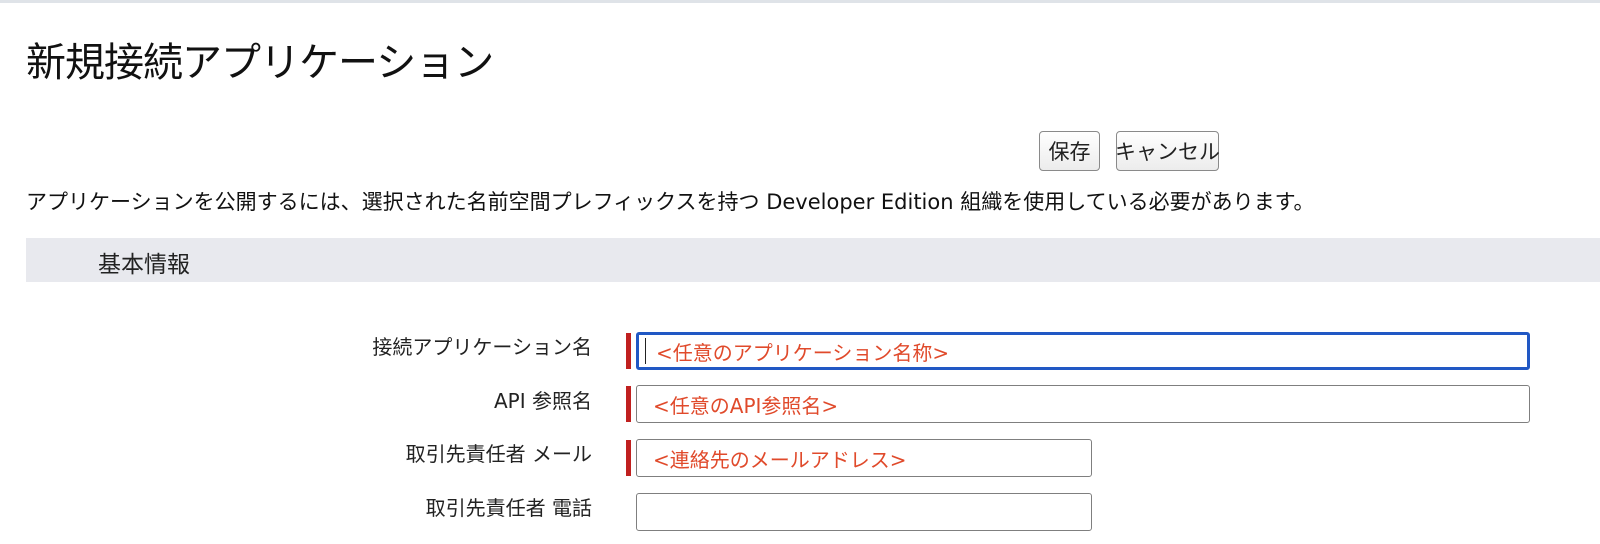 The width and height of the screenshot is (1600, 544). I want to click on api-name-label: API 参照名, so click(543, 401).